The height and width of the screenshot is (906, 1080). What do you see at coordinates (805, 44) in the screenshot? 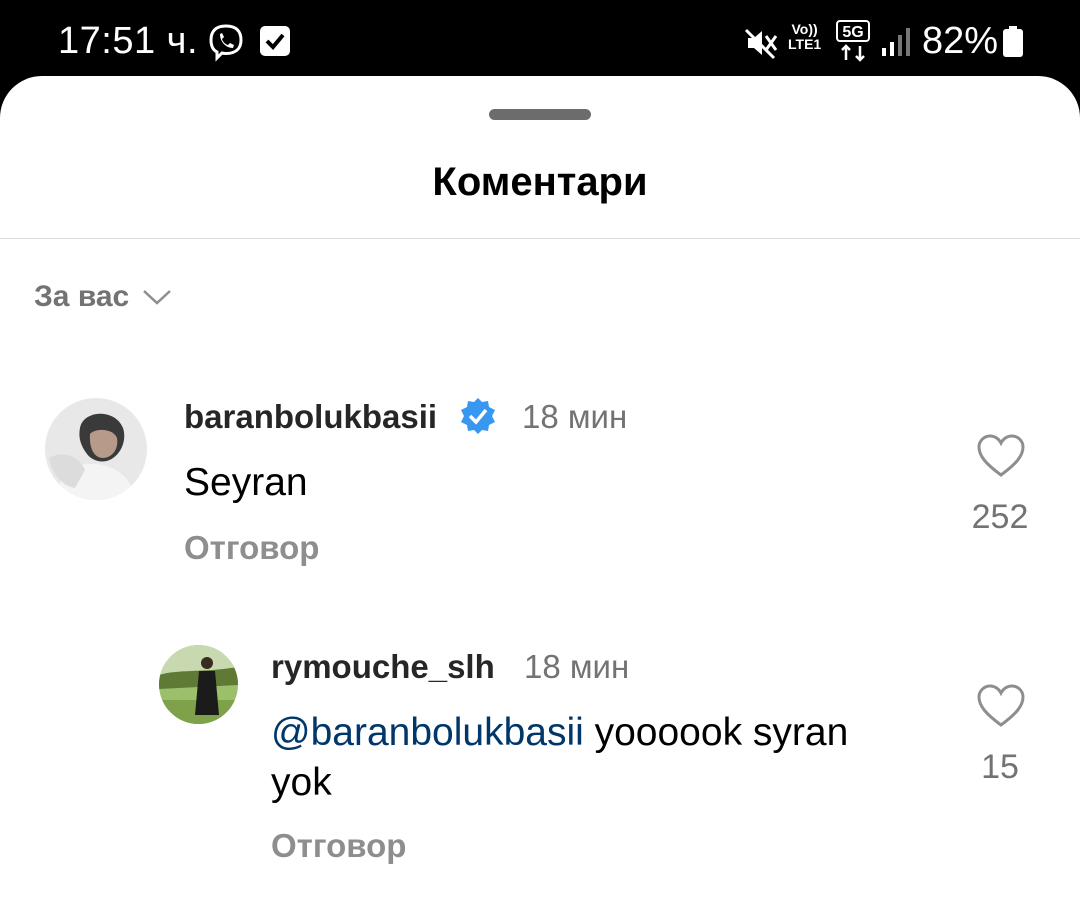
I see `volte-bottom-label: LTE1` at bounding box center [805, 44].